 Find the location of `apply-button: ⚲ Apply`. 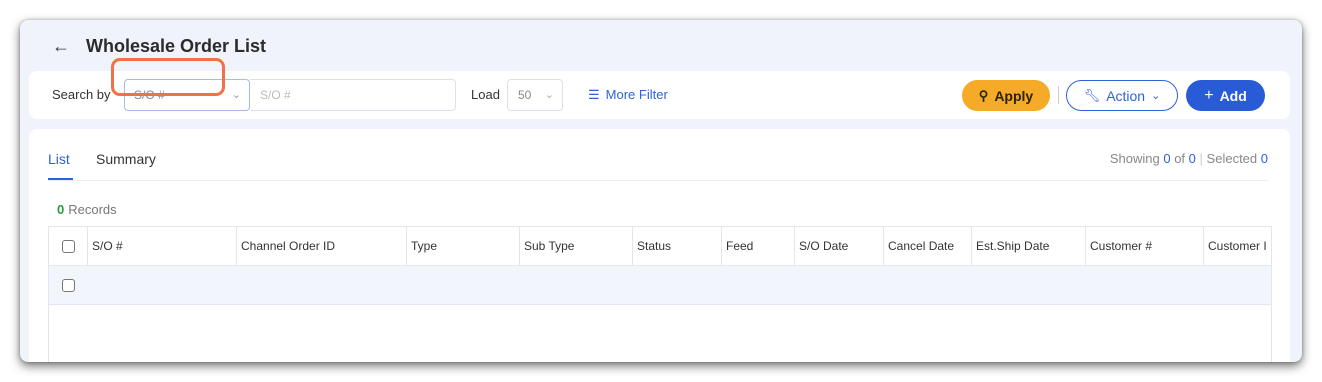

apply-button: ⚲ Apply is located at coordinates (1006, 95).